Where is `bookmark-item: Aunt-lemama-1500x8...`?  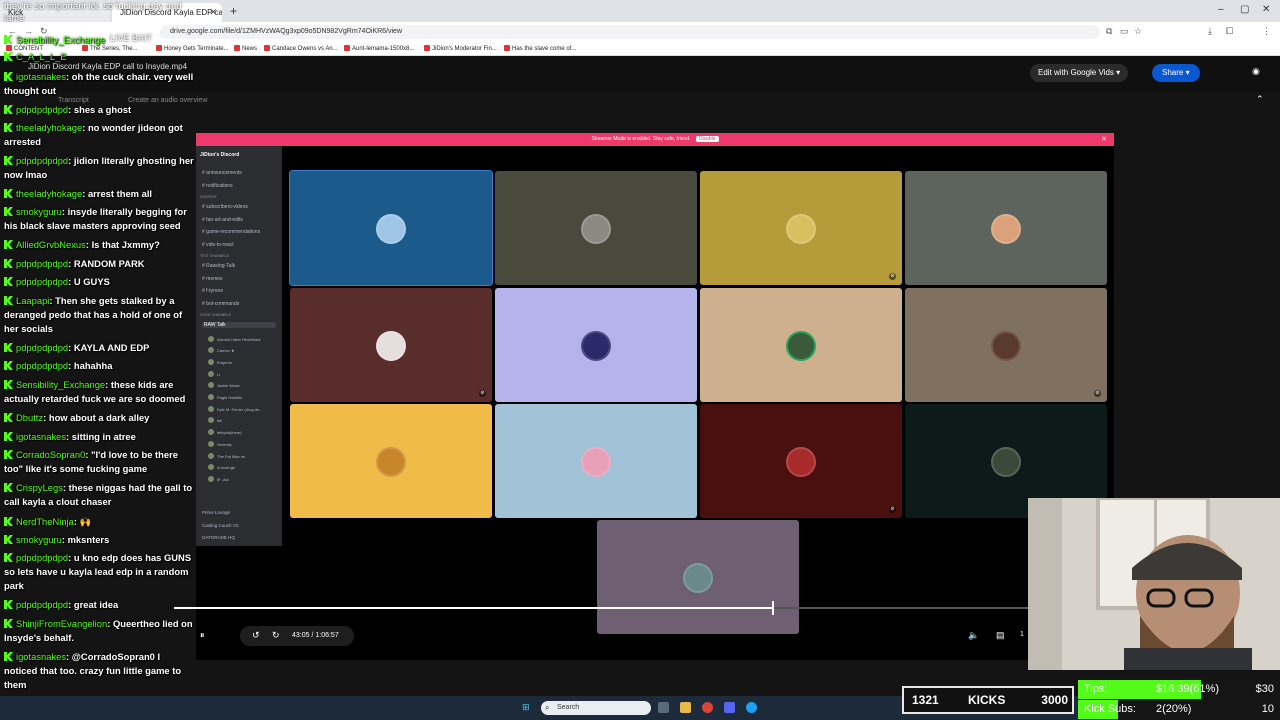 bookmark-item: Aunt-lemama-1500x8... is located at coordinates (379, 48).